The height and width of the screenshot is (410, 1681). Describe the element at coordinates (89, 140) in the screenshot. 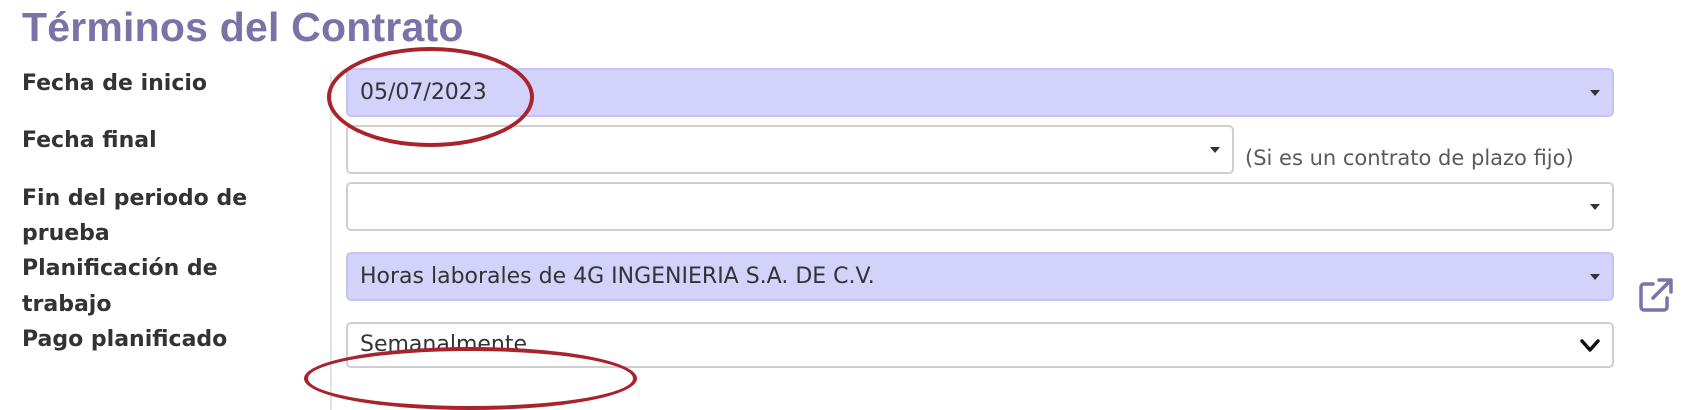

I see `end-date-label: Fecha final` at that location.